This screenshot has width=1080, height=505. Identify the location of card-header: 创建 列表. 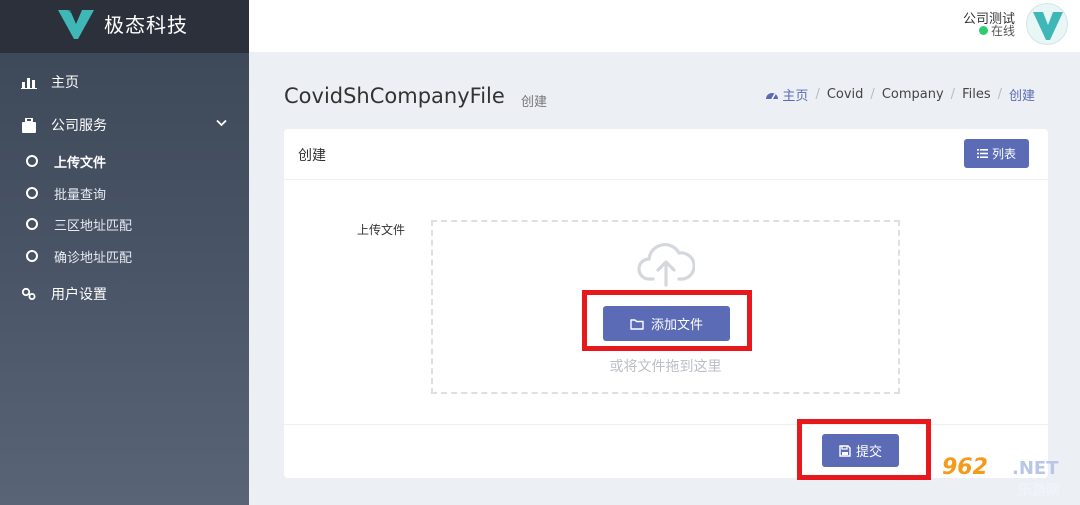
(666, 154).